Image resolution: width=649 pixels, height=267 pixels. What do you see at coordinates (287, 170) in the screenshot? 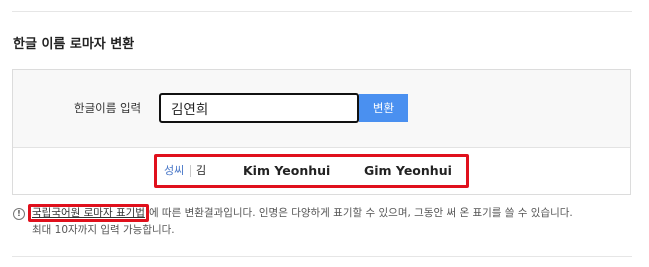
I see `romanization-result: Kim Yeonhui` at bounding box center [287, 170].